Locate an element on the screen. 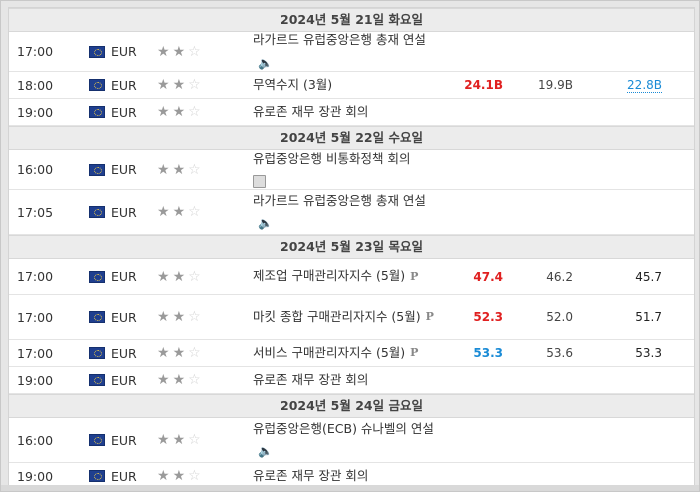 Image resolution: width=700 pixels, height=492 pixels. event-name: 유럽중앙은행 비통화정책 회의 is located at coordinates (331, 158).